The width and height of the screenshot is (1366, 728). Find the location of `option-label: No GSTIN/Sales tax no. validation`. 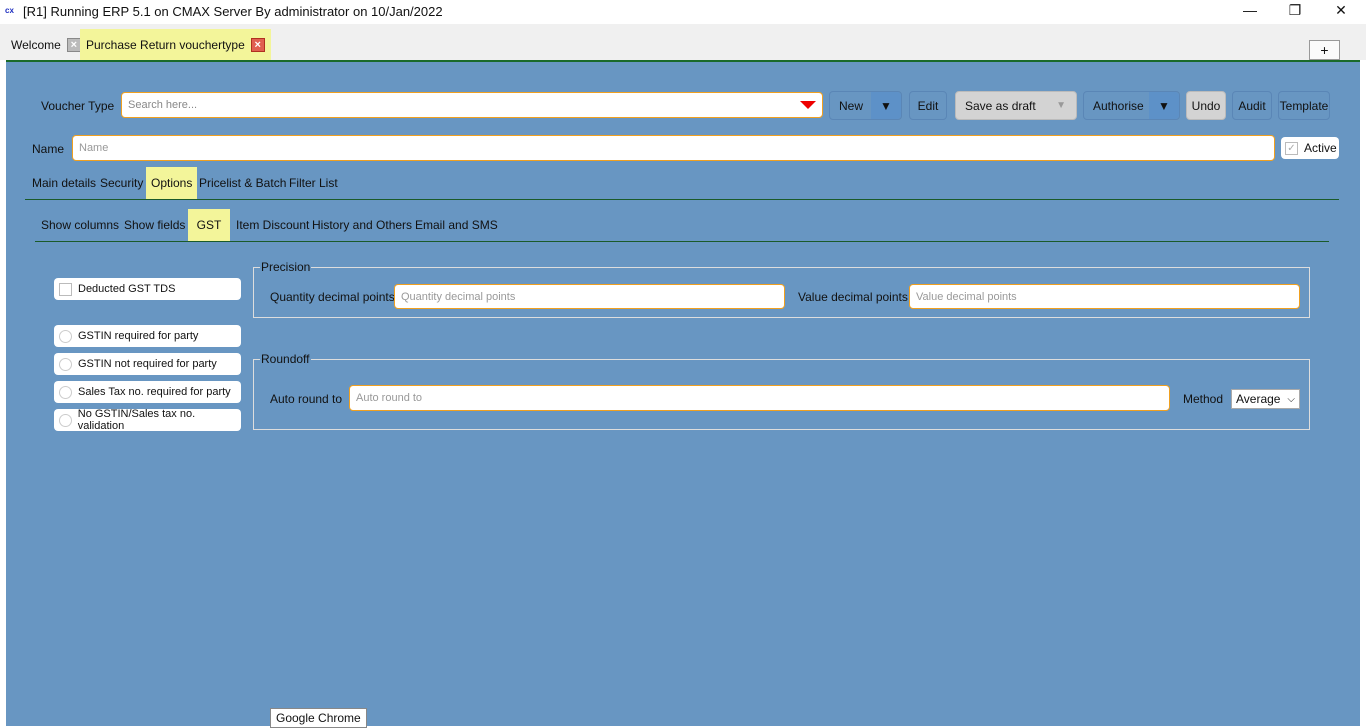

option-label: No GSTIN/Sales tax no. validation is located at coordinates (136, 420).